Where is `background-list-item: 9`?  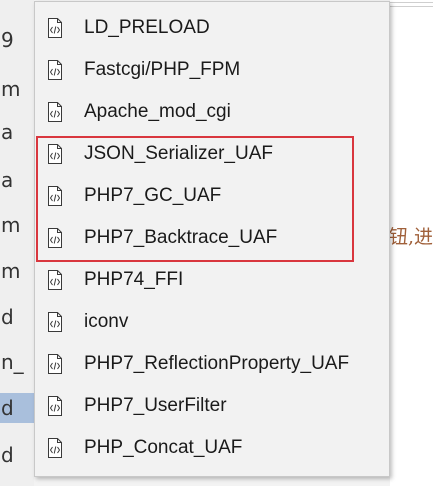
background-list-item: 9 is located at coordinates (17, 40).